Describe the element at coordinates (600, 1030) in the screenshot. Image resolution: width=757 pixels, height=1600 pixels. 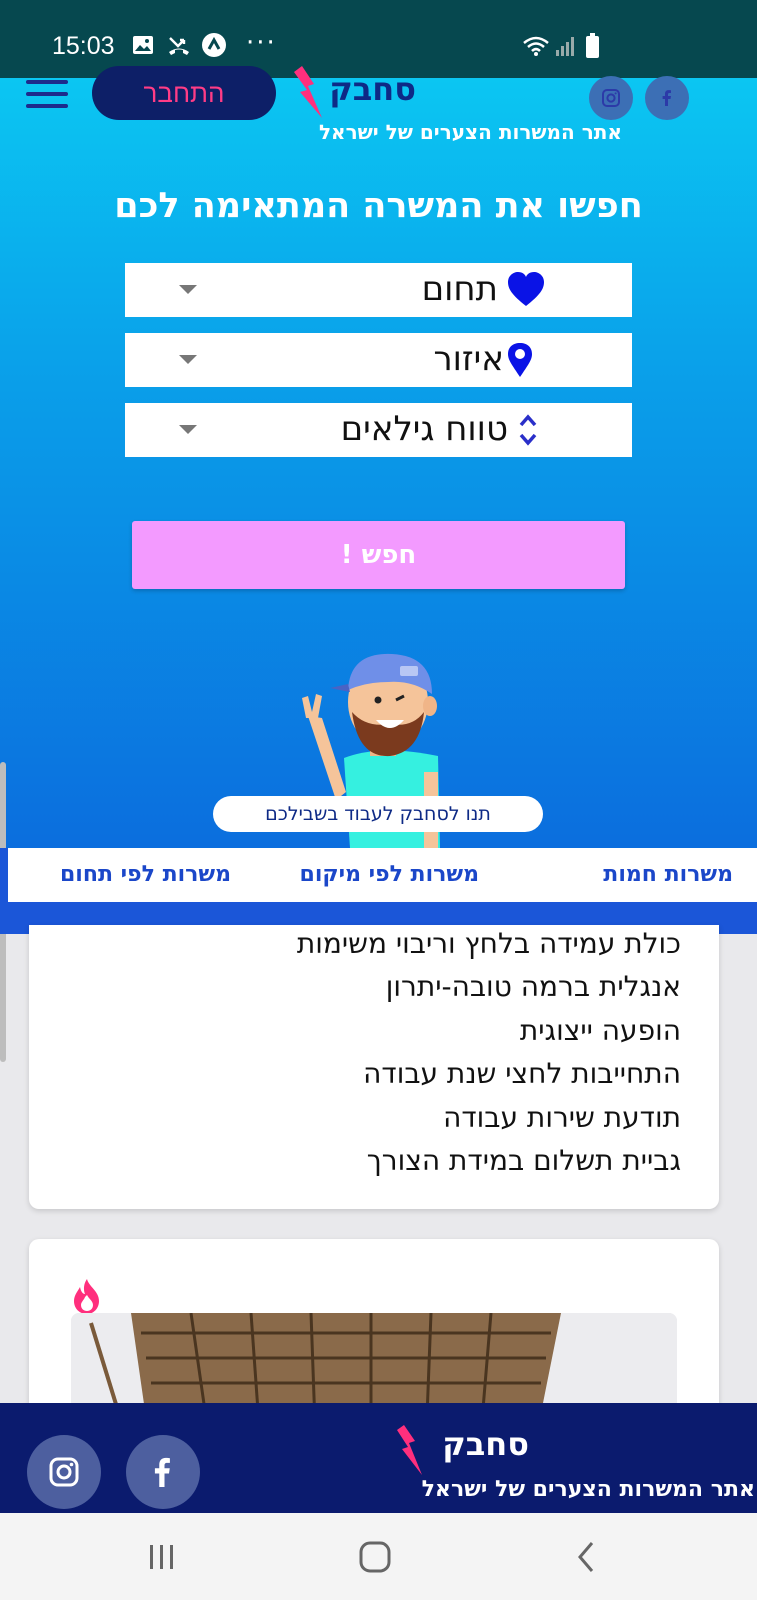
I see `requirement-item: הופעה ייצוגית` at that location.